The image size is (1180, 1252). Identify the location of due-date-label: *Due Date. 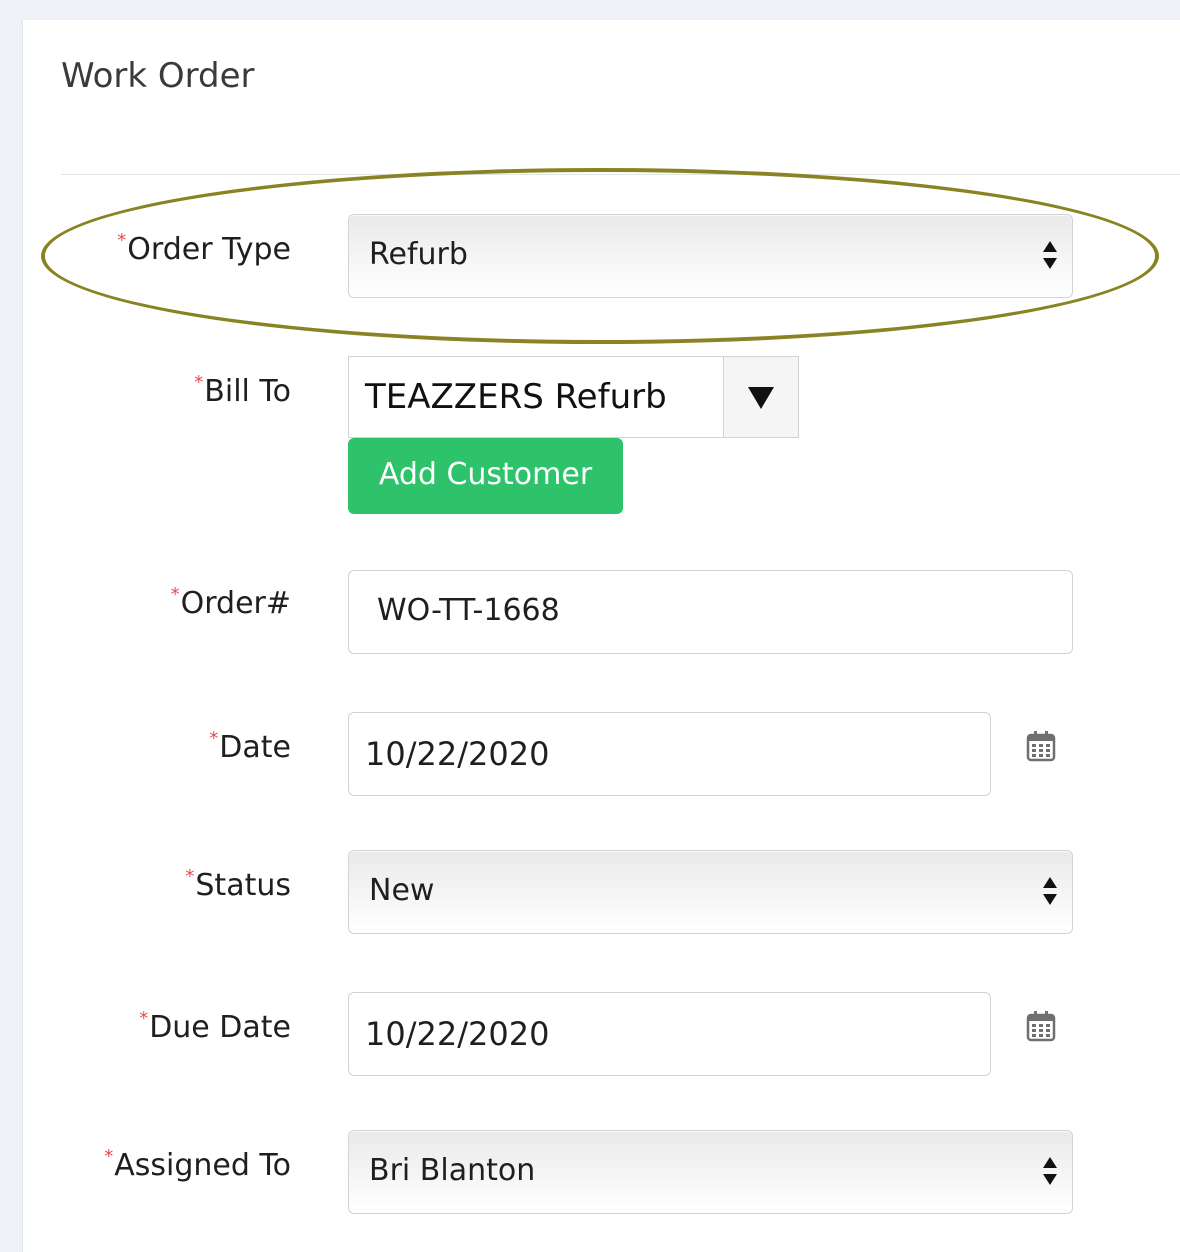
(215, 1026).